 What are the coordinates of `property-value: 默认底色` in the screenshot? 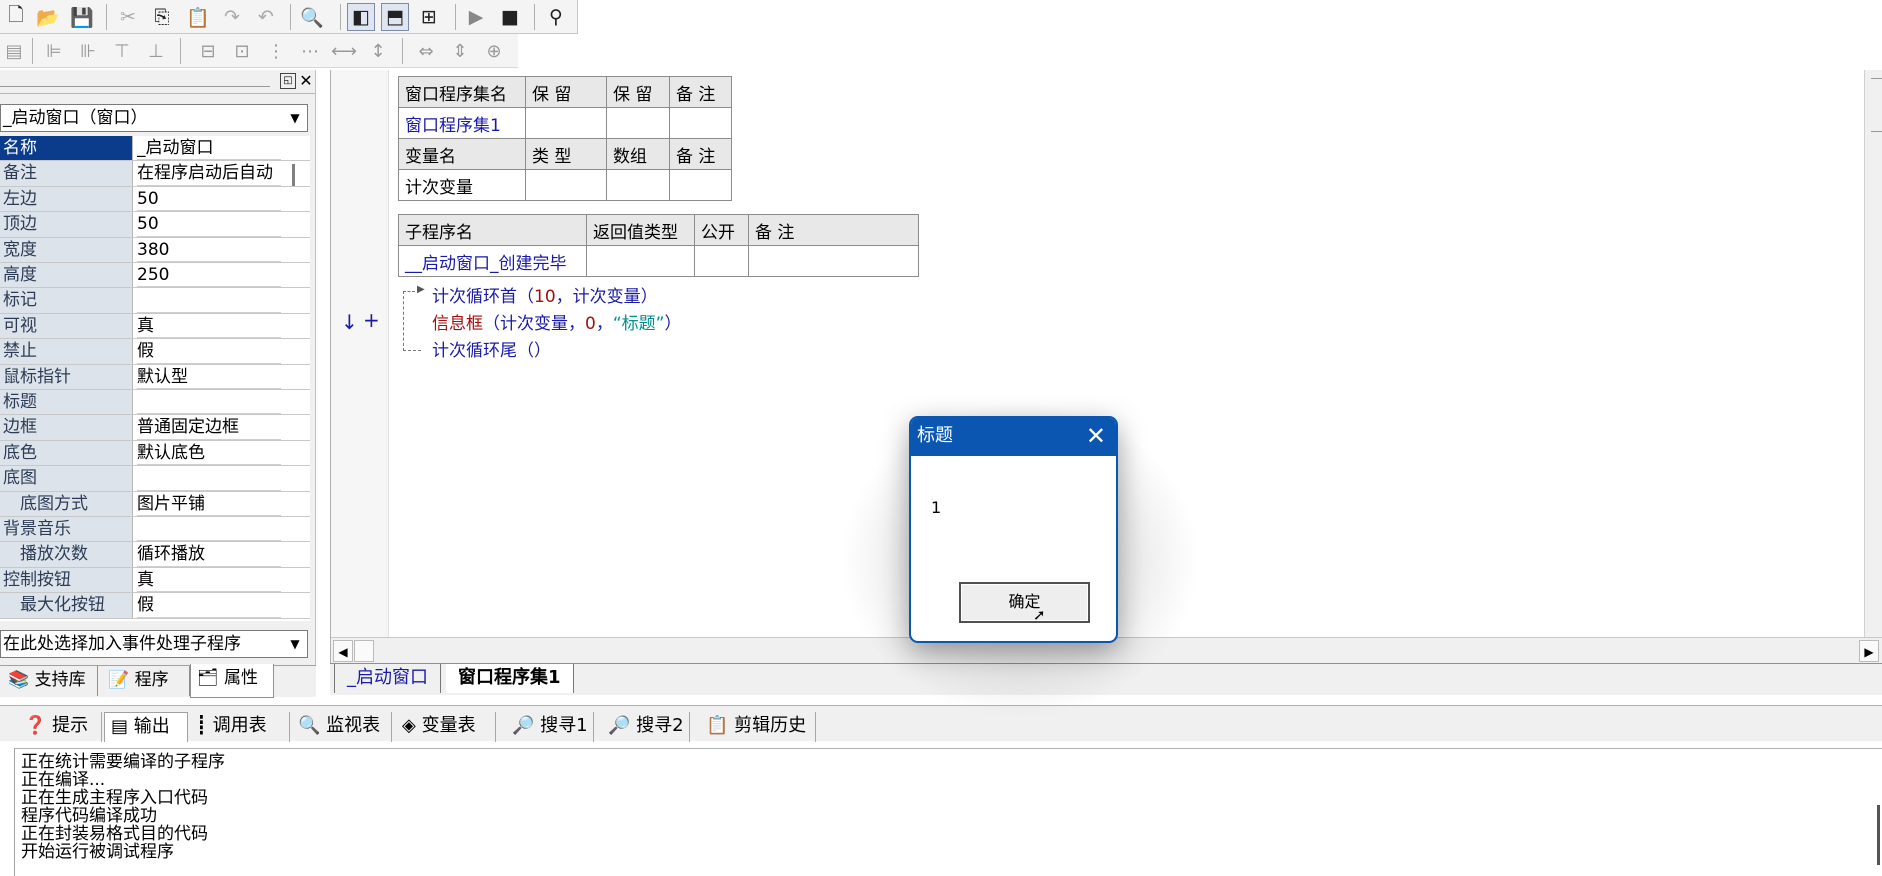 It's located at (209, 453).